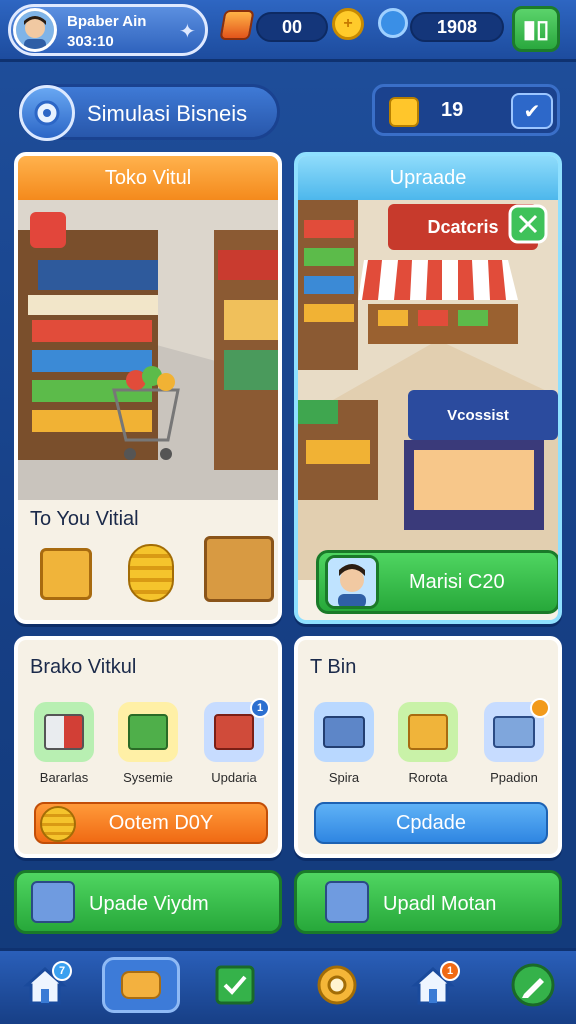  Describe the element at coordinates (35, 30) in the screenshot. I see `player-avatar` at that location.